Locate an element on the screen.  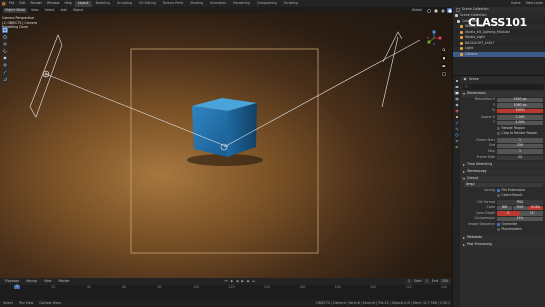
placeholders-checkbox: Placeholders is located at coordinates (509, 230).